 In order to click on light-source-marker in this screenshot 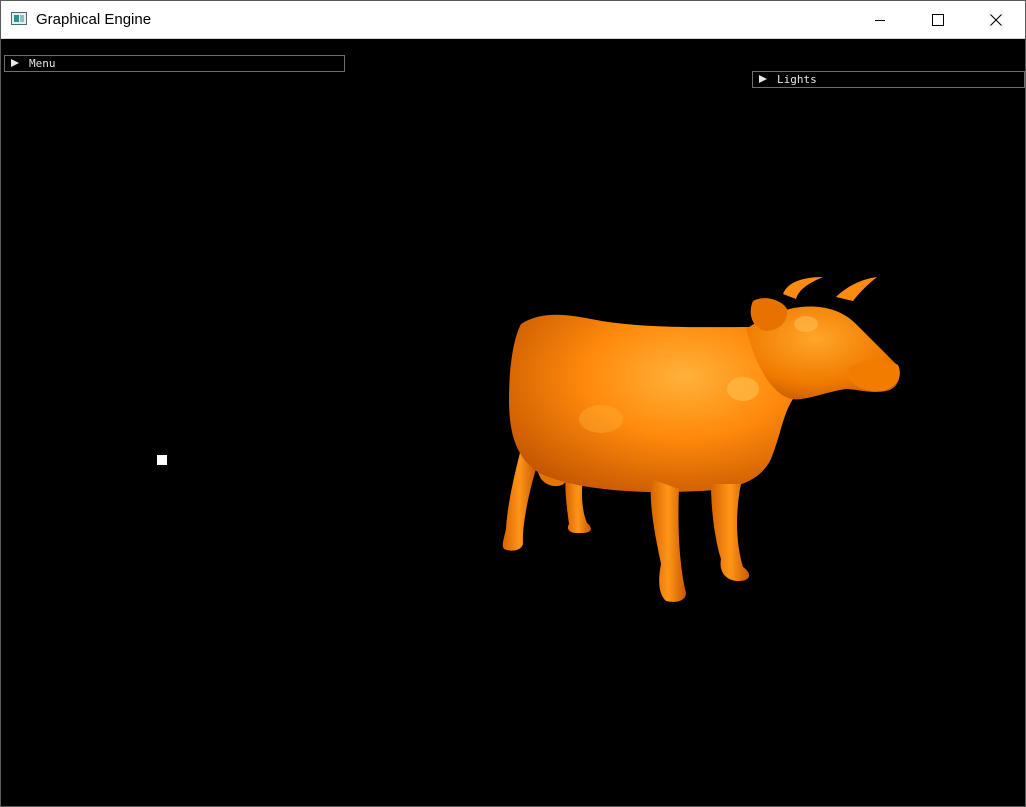, I will do `click(162, 460)`.